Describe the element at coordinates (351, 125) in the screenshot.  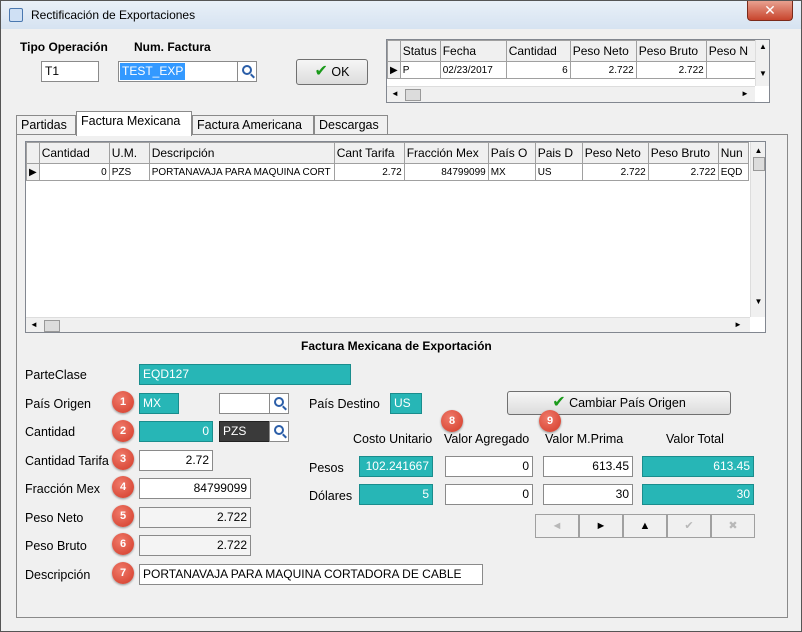
I see `tab-descargas: Descargas` at that location.